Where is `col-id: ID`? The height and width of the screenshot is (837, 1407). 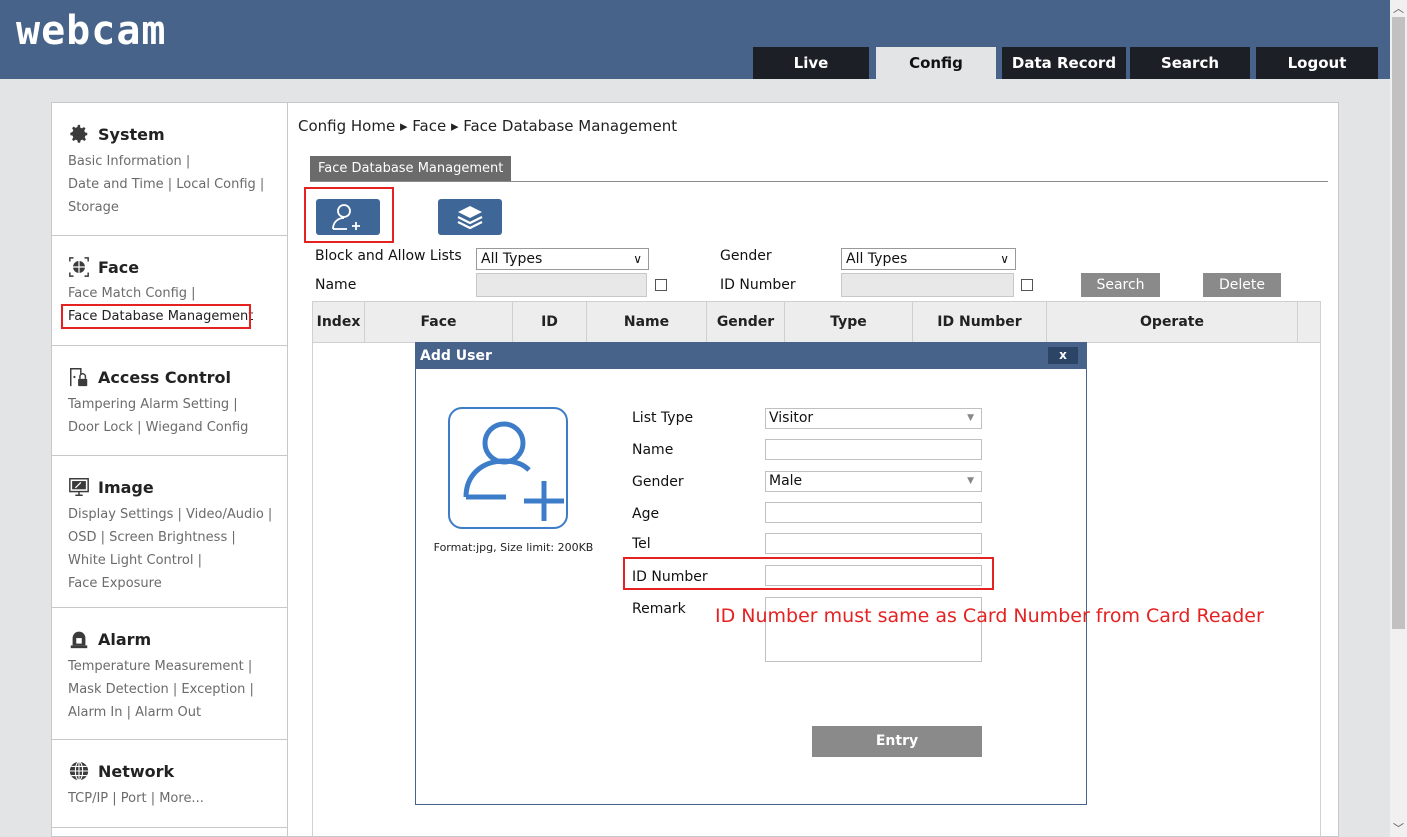 col-id: ID is located at coordinates (550, 322).